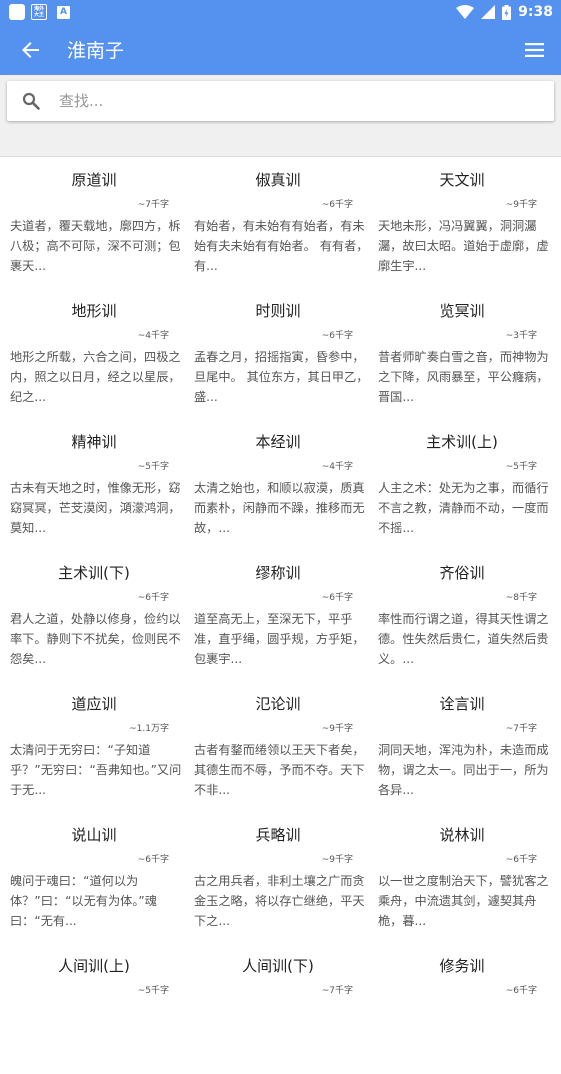 Image resolution: width=561 pixels, height=1074 pixels. What do you see at coordinates (507, 12) in the screenshot?
I see `battery-icon` at bounding box center [507, 12].